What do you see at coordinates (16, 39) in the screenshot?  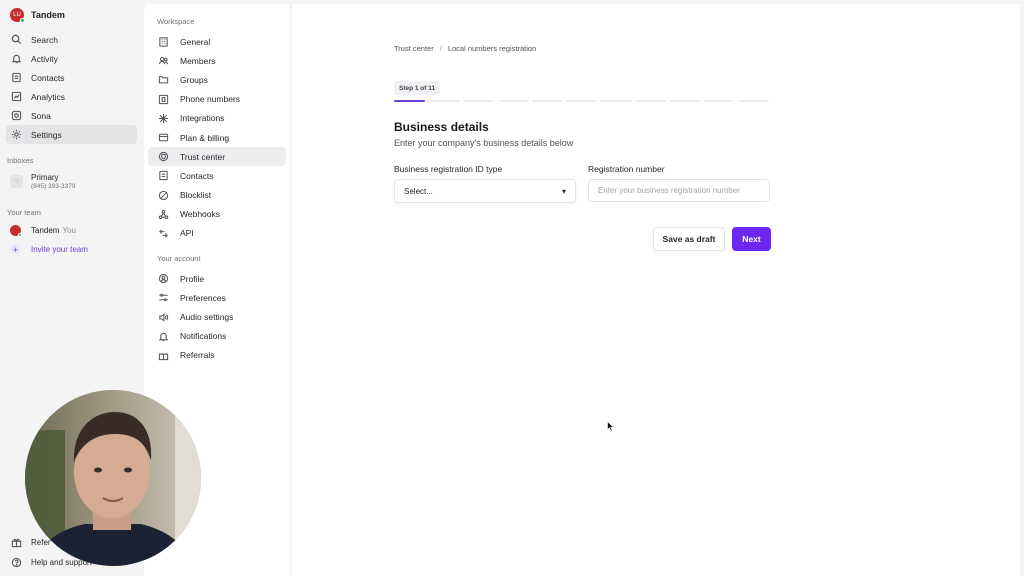 I see `search-icon` at bounding box center [16, 39].